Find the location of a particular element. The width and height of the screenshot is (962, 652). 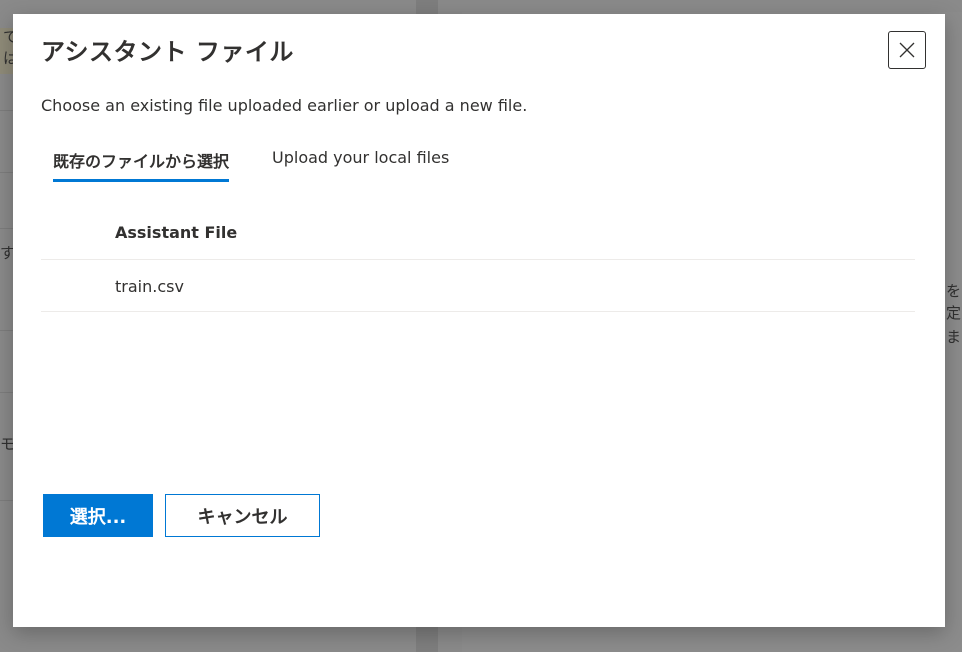

cancel-button: キャンセル is located at coordinates (242, 515).